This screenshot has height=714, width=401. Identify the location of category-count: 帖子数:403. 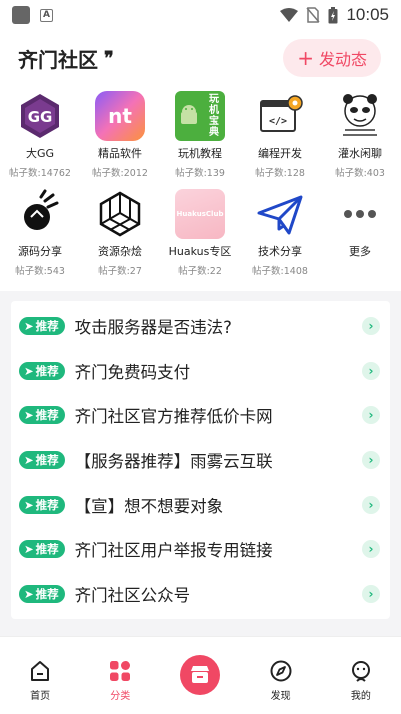
(360, 173).